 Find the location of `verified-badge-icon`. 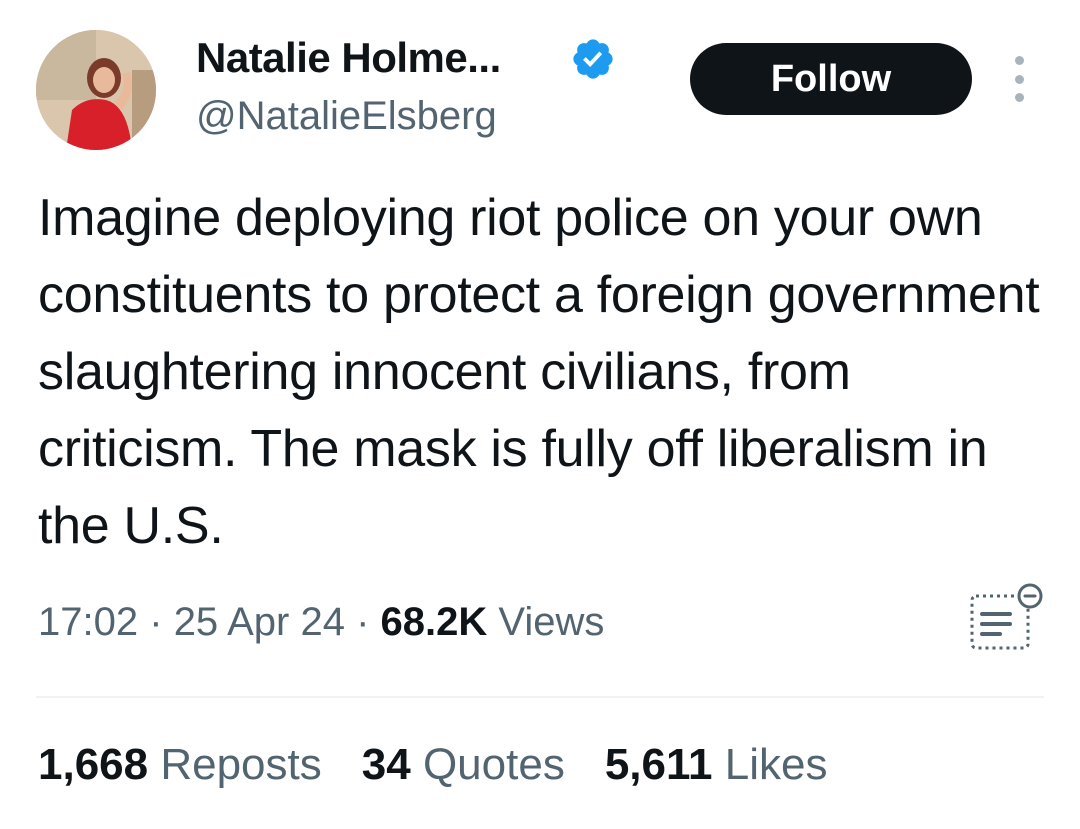

verified-badge-icon is located at coordinates (593, 59).